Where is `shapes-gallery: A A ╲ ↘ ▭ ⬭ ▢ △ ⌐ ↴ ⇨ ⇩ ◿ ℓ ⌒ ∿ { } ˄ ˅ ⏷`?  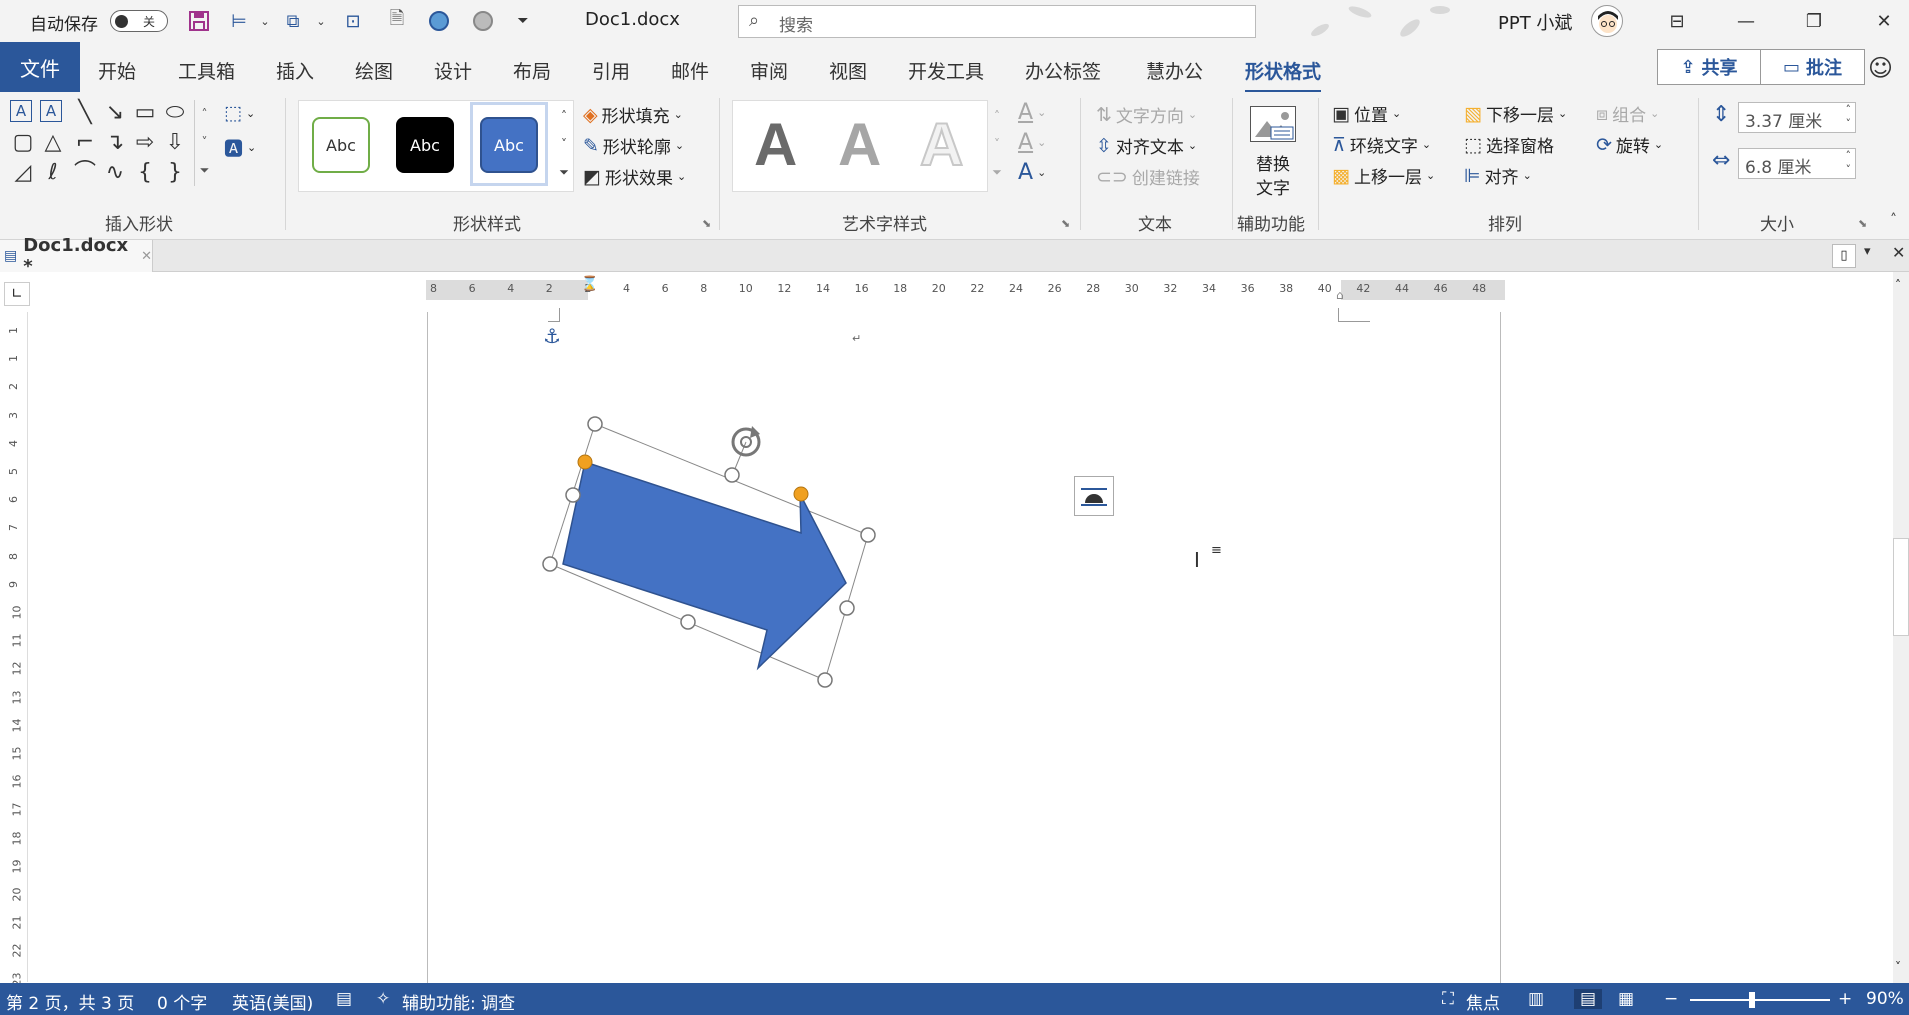 shapes-gallery: A A ╲ ↘ ▭ ⬭ ▢ △ ⌐ ↴ ⇨ ⇩ ◿ ℓ ⌒ ∿ { } ˄ ˅ ⏷ is located at coordinates (114, 152).